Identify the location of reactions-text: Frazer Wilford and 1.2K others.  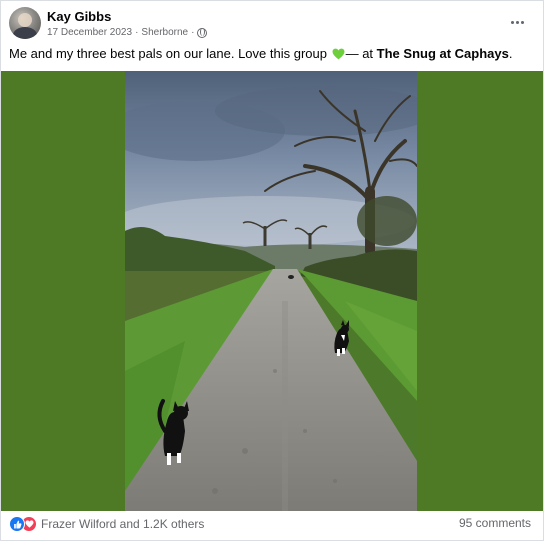
(122, 524).